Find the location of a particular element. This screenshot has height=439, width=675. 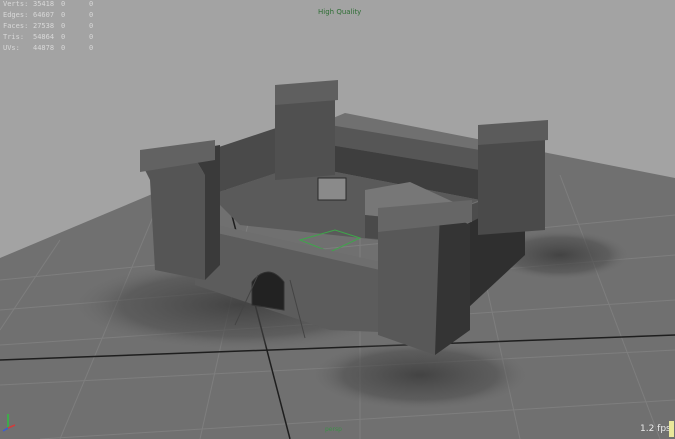

hud-label: Edges: is located at coordinates (16, 15).